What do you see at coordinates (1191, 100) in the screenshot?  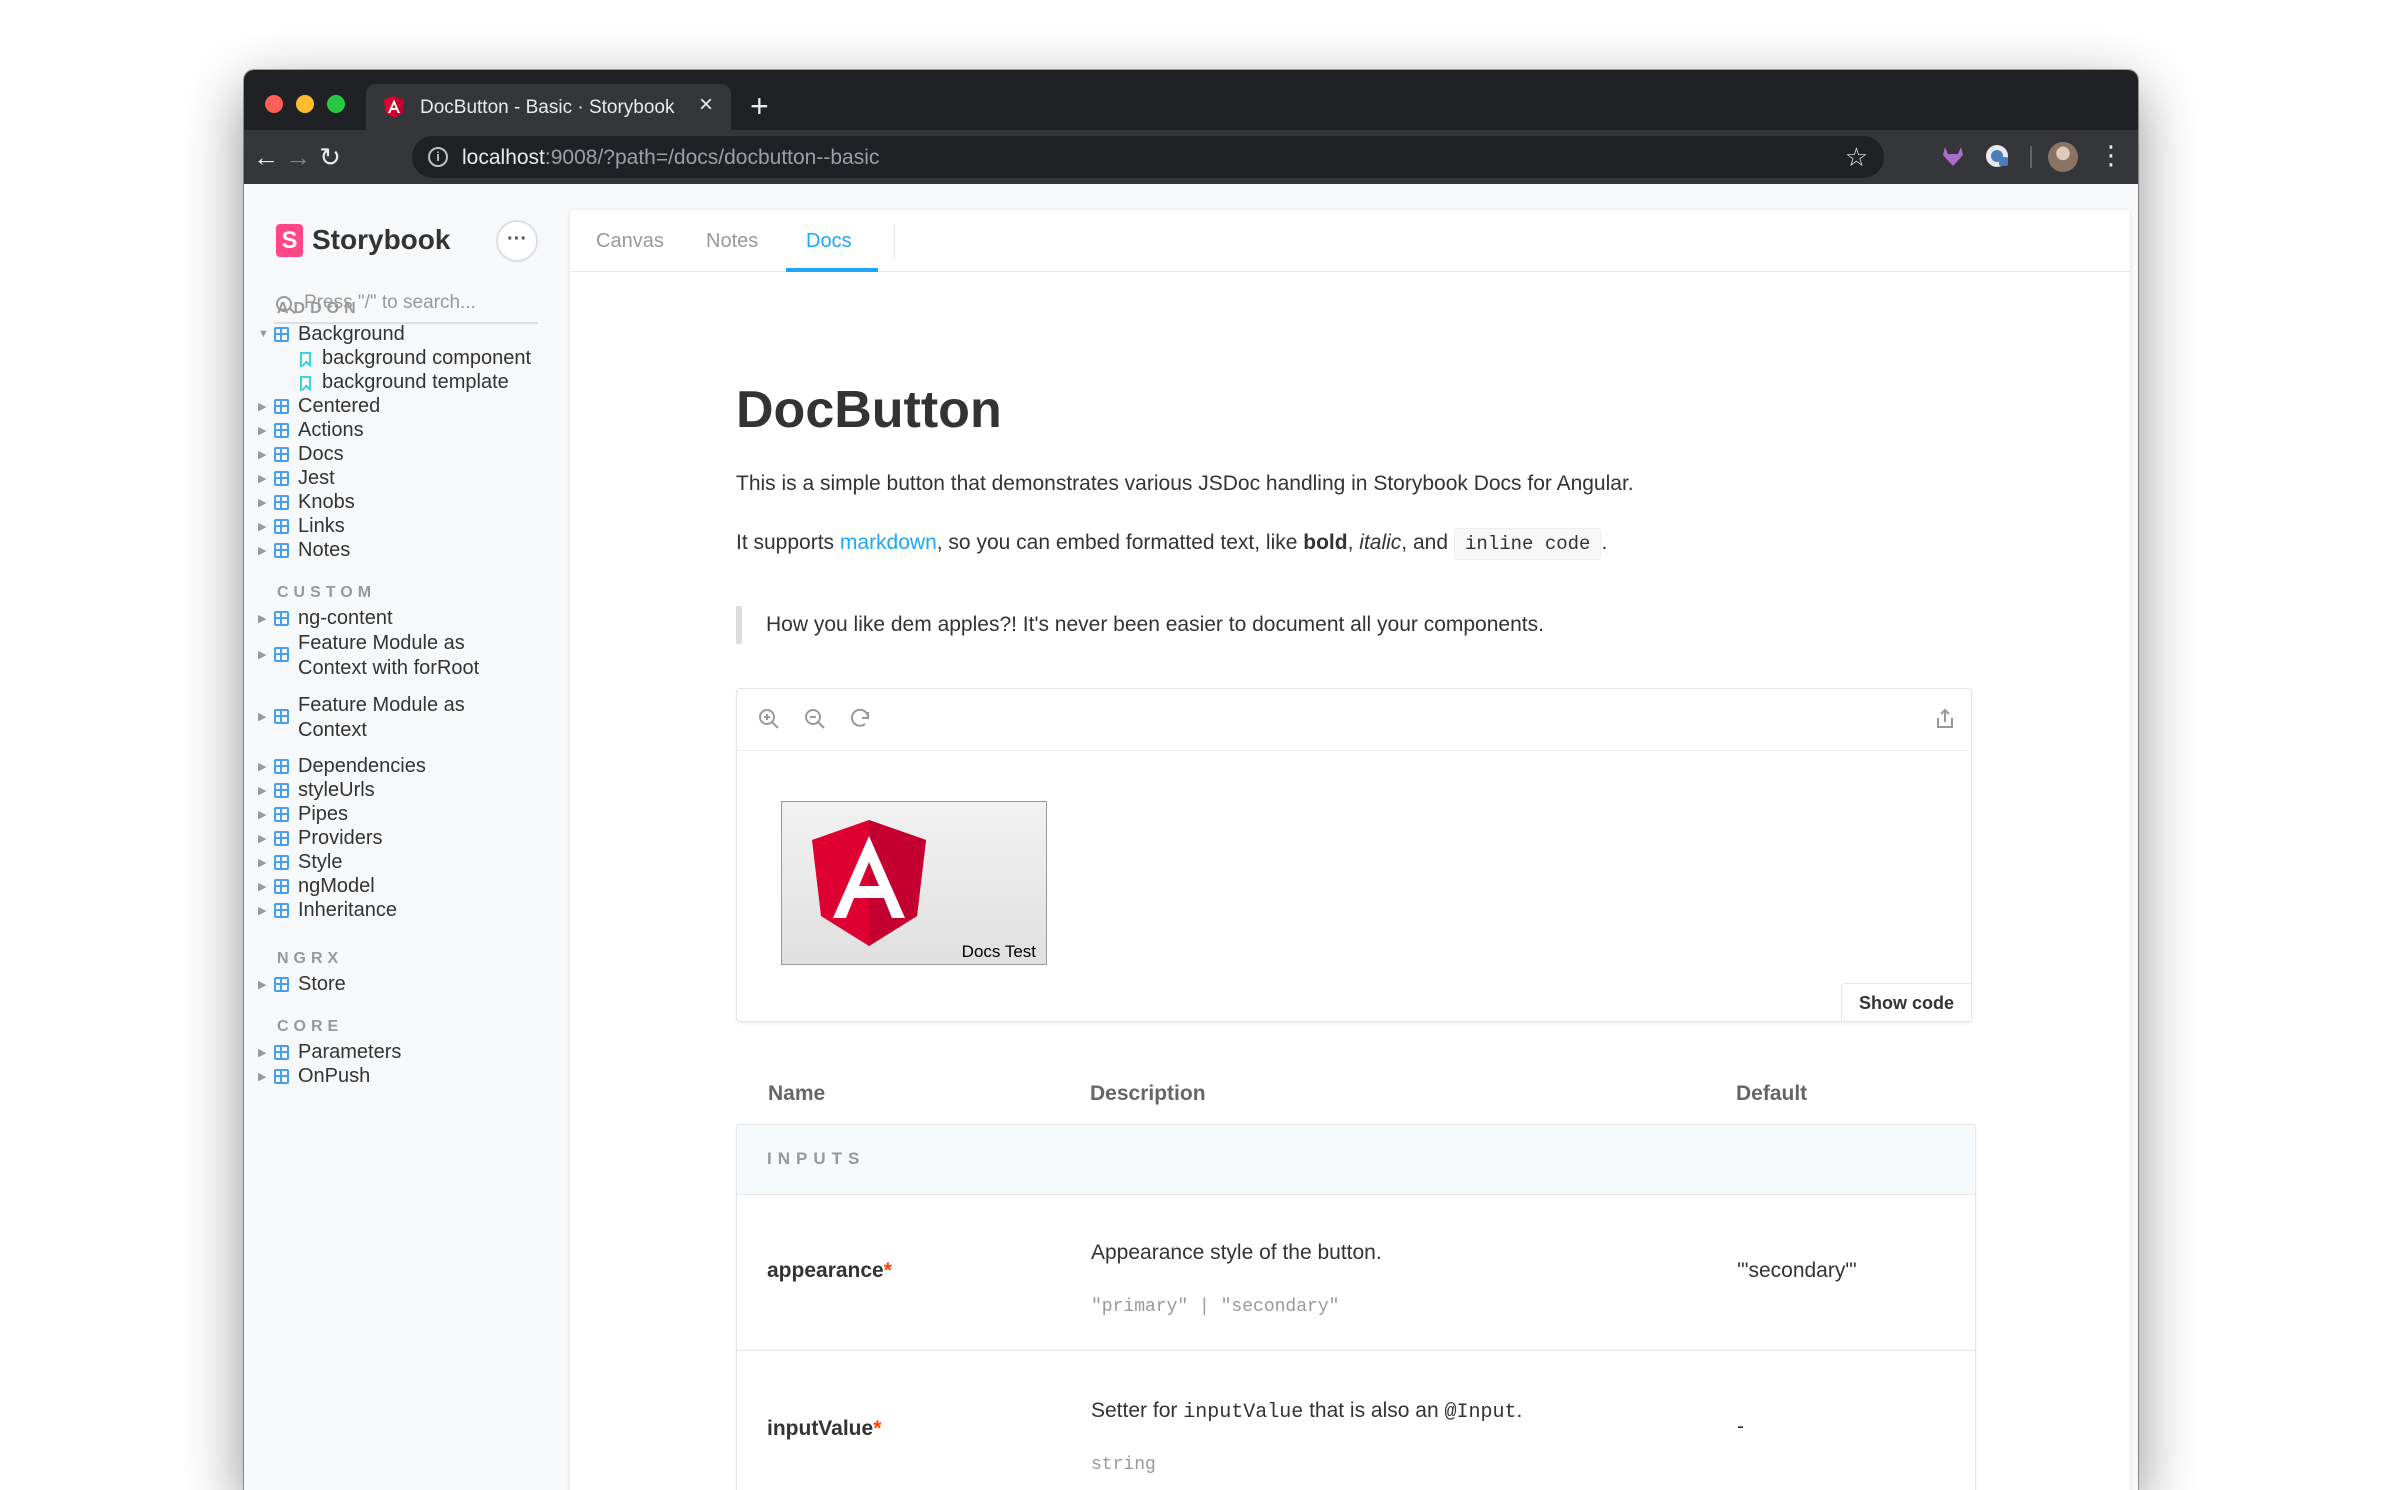 I see `browser-titlebar: DocButton - Basic · Storybook × +` at bounding box center [1191, 100].